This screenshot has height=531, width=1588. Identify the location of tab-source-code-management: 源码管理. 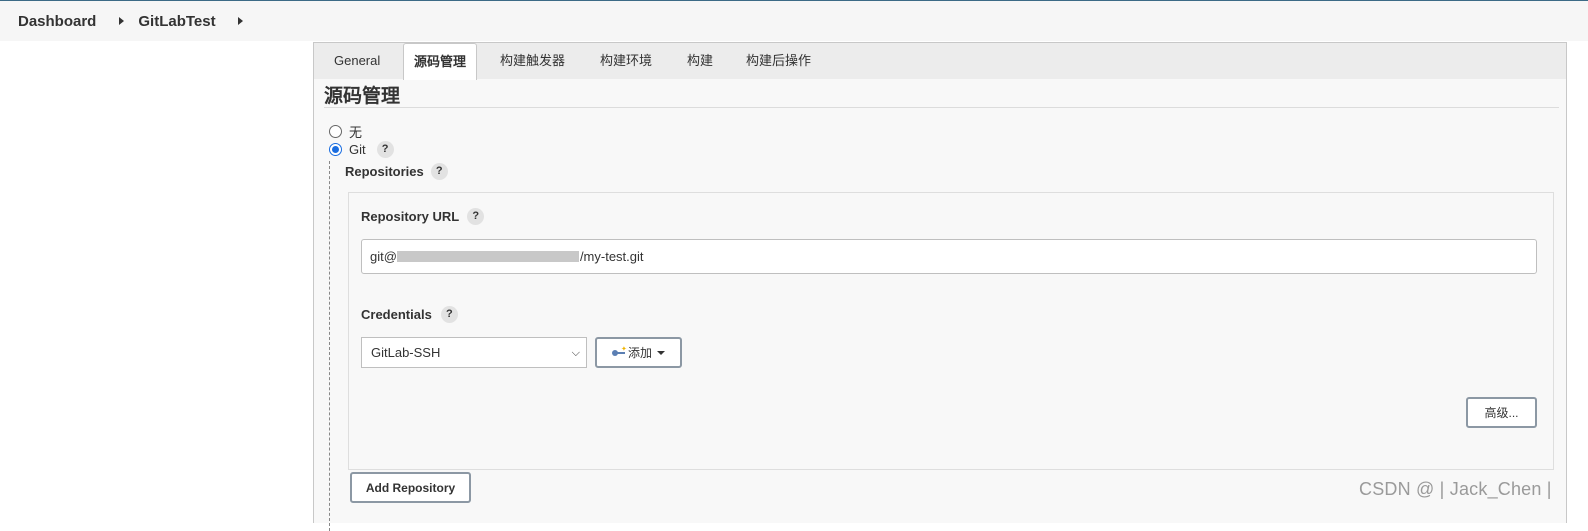
(440, 61).